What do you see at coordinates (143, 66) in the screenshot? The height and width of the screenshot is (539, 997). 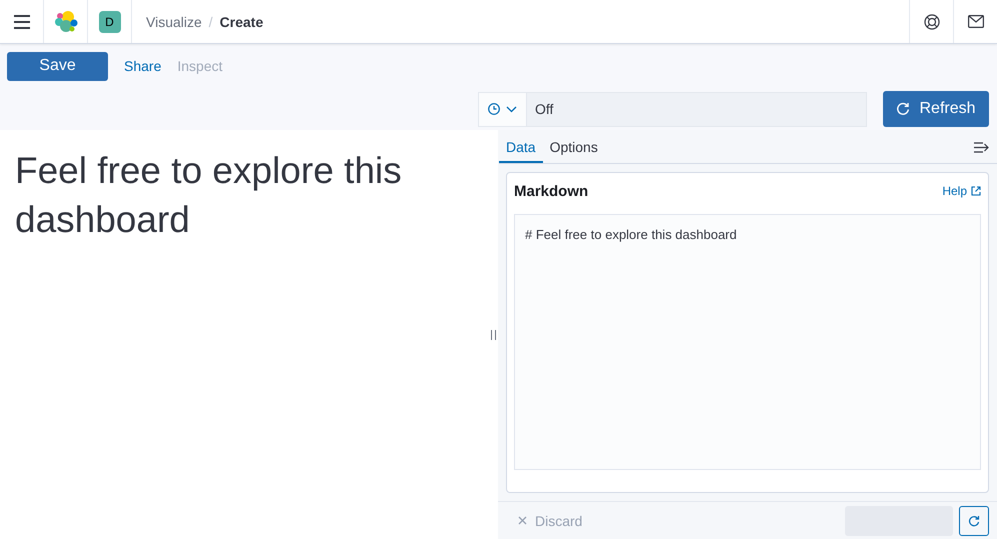 I see `toolbar-link: Share` at bounding box center [143, 66].